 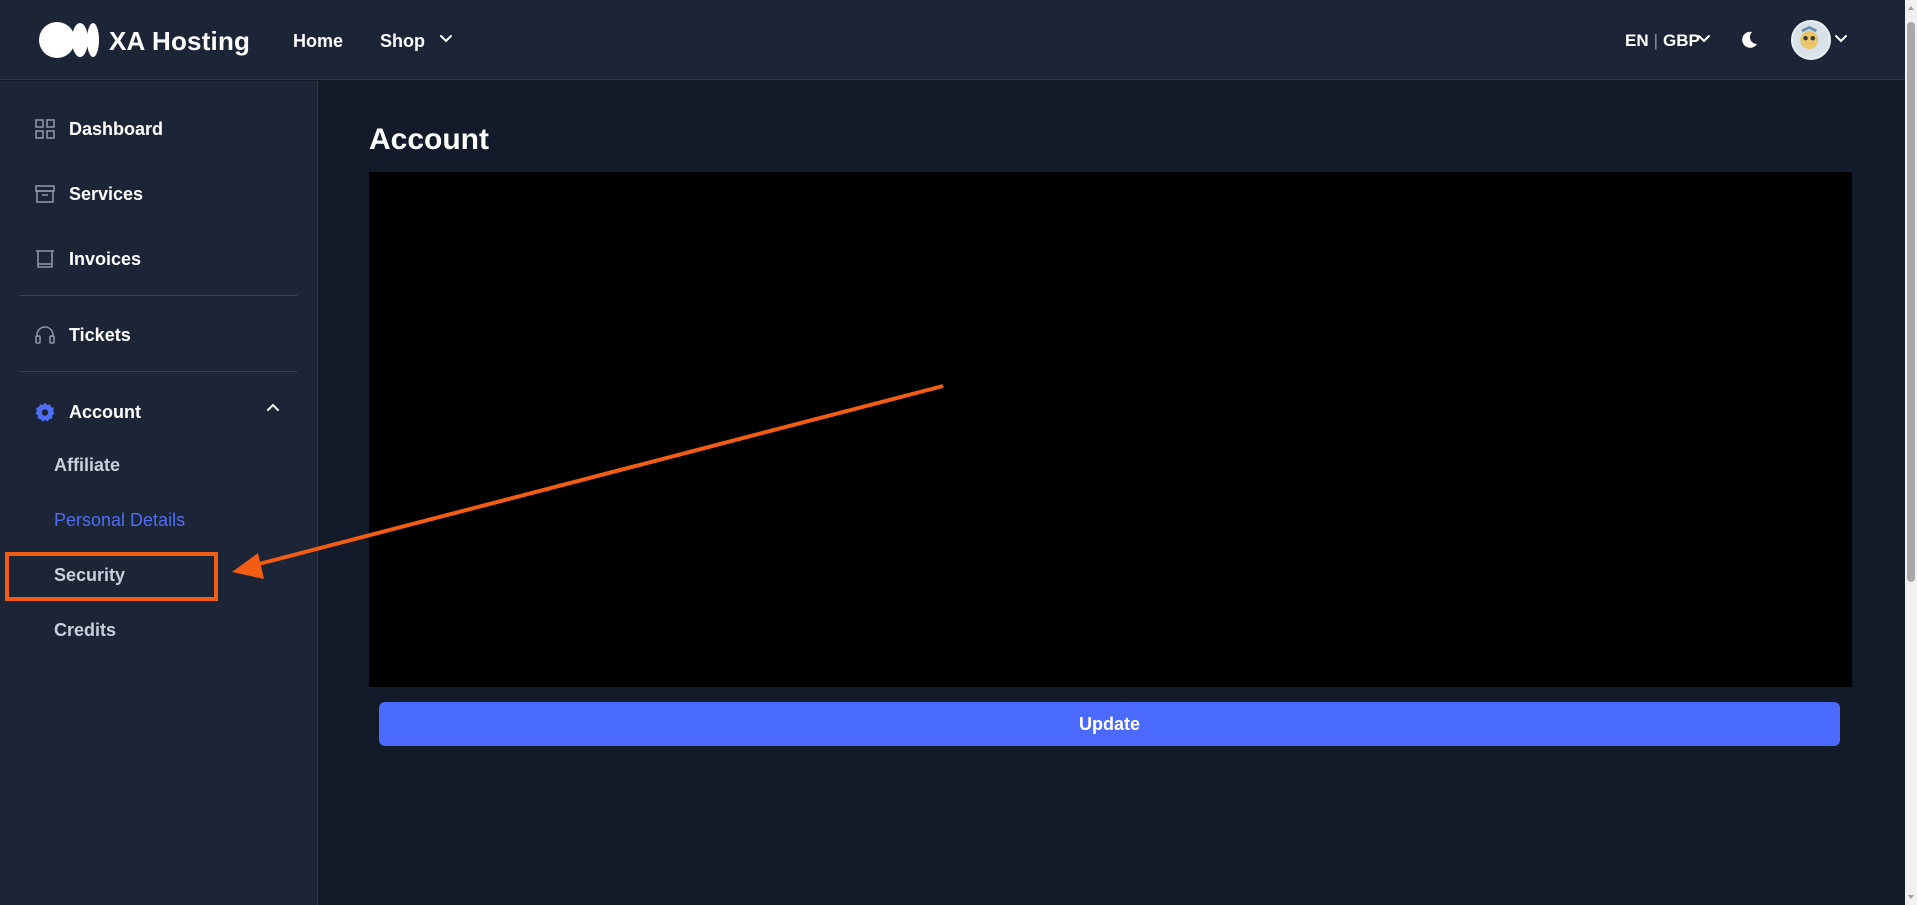 I want to click on scrollbar, so click(x=1911, y=452).